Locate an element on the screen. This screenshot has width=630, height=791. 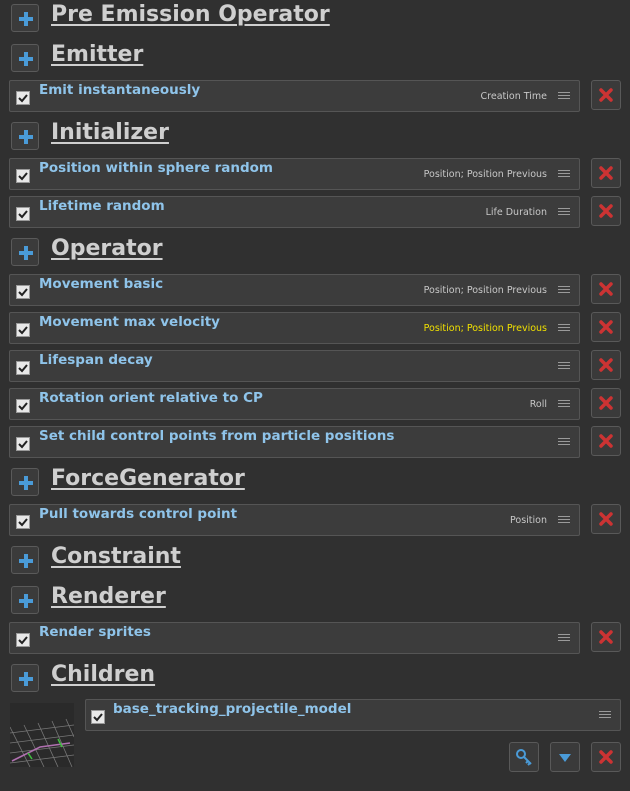
add-operator-button is located at coordinates (25, 252).